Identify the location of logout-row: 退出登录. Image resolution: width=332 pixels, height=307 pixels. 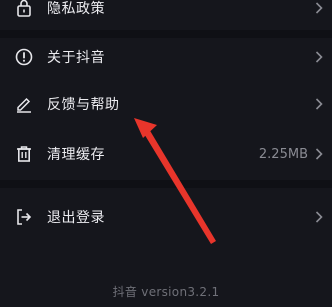
(166, 217).